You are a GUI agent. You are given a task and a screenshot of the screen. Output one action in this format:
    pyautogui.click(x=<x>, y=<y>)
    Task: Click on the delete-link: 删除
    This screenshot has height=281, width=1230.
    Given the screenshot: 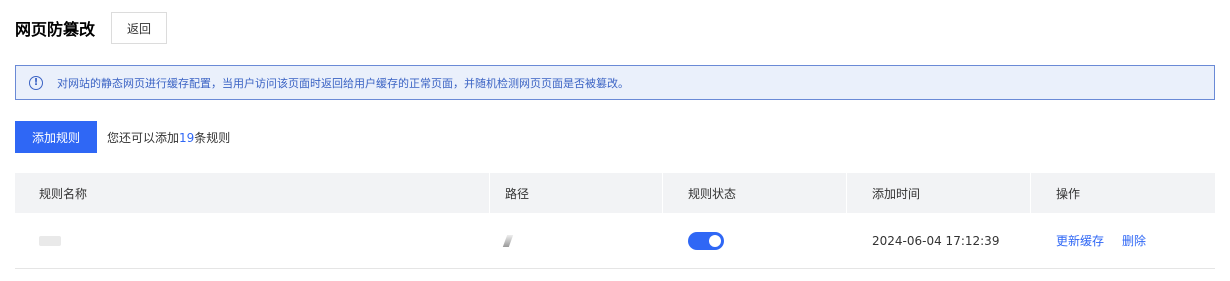 What is the action you would take?
    pyautogui.click(x=1134, y=240)
    